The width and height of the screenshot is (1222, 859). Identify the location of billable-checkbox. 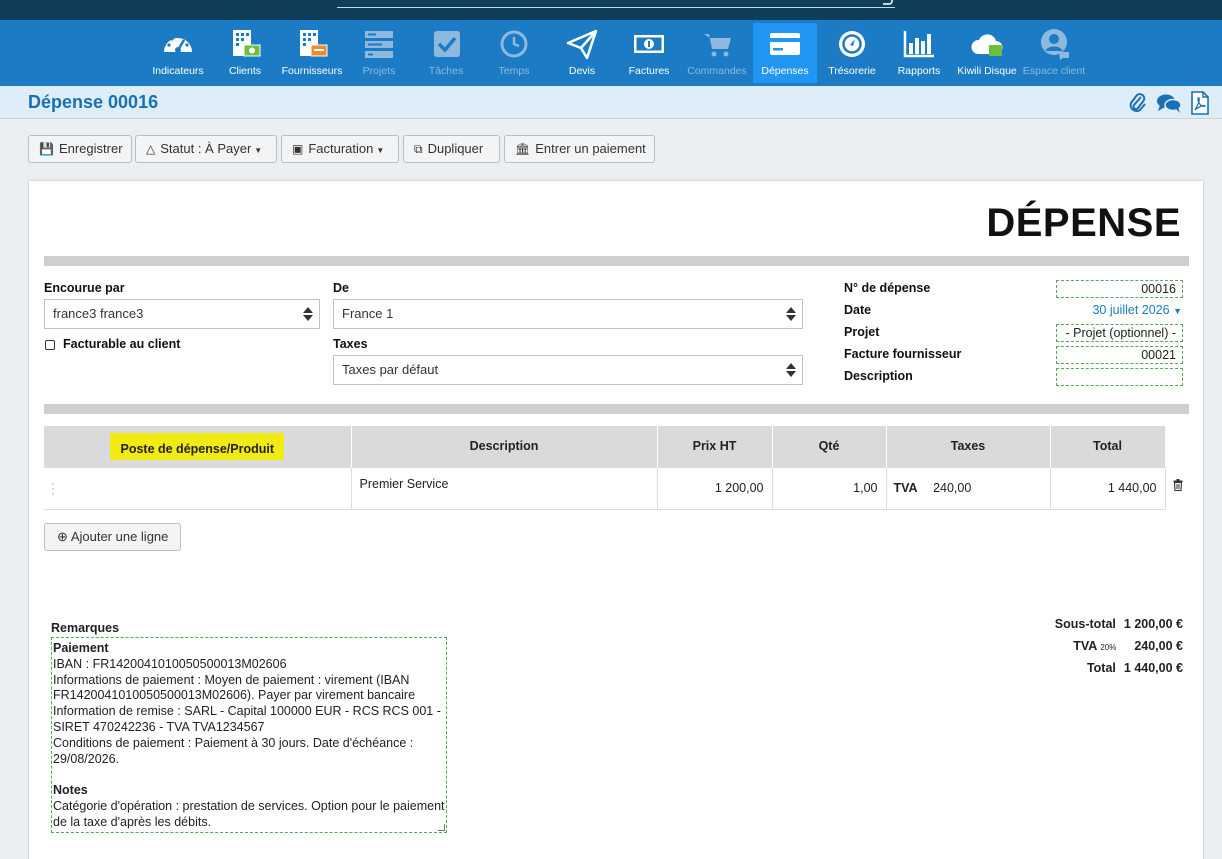
(50, 345).